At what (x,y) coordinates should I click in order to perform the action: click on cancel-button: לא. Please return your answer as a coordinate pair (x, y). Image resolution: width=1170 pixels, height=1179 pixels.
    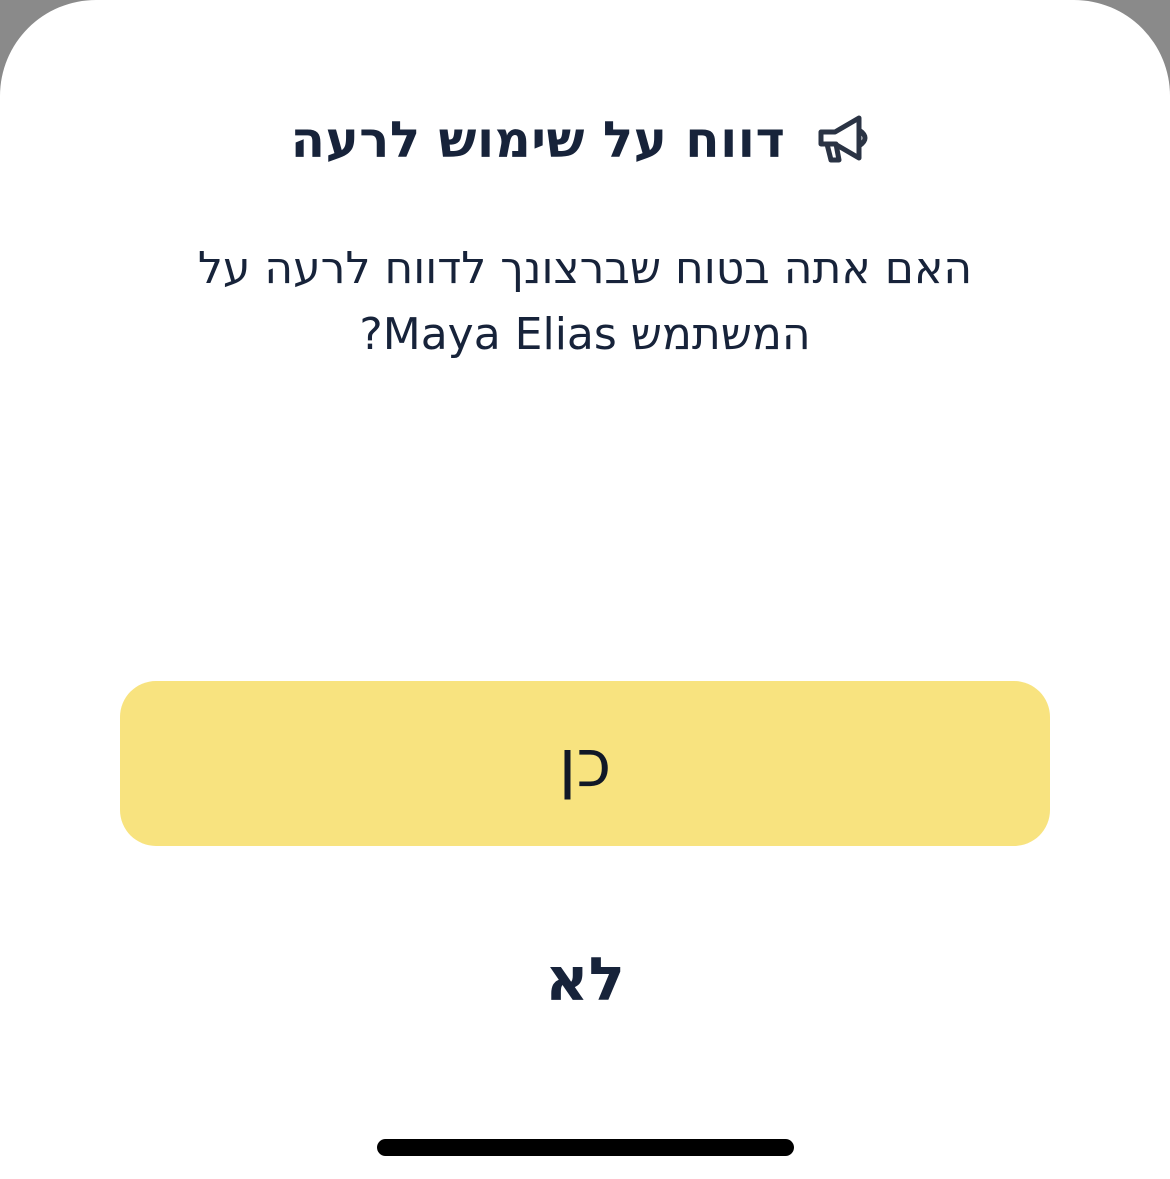
    Looking at the image, I should click on (585, 980).